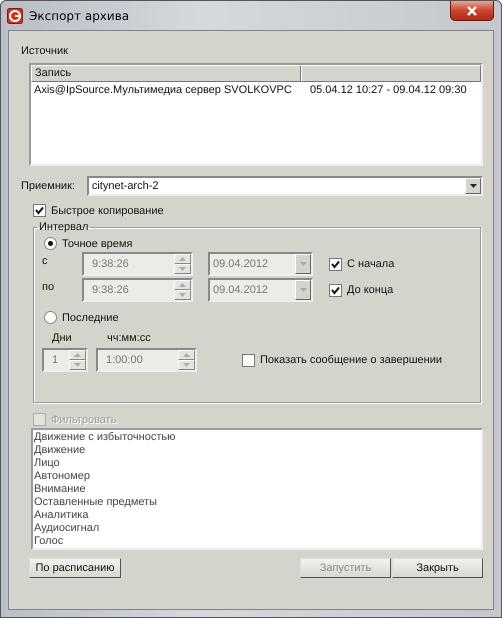  Describe the element at coordinates (257, 463) in the screenshot. I see `list-item: Лицо` at that location.